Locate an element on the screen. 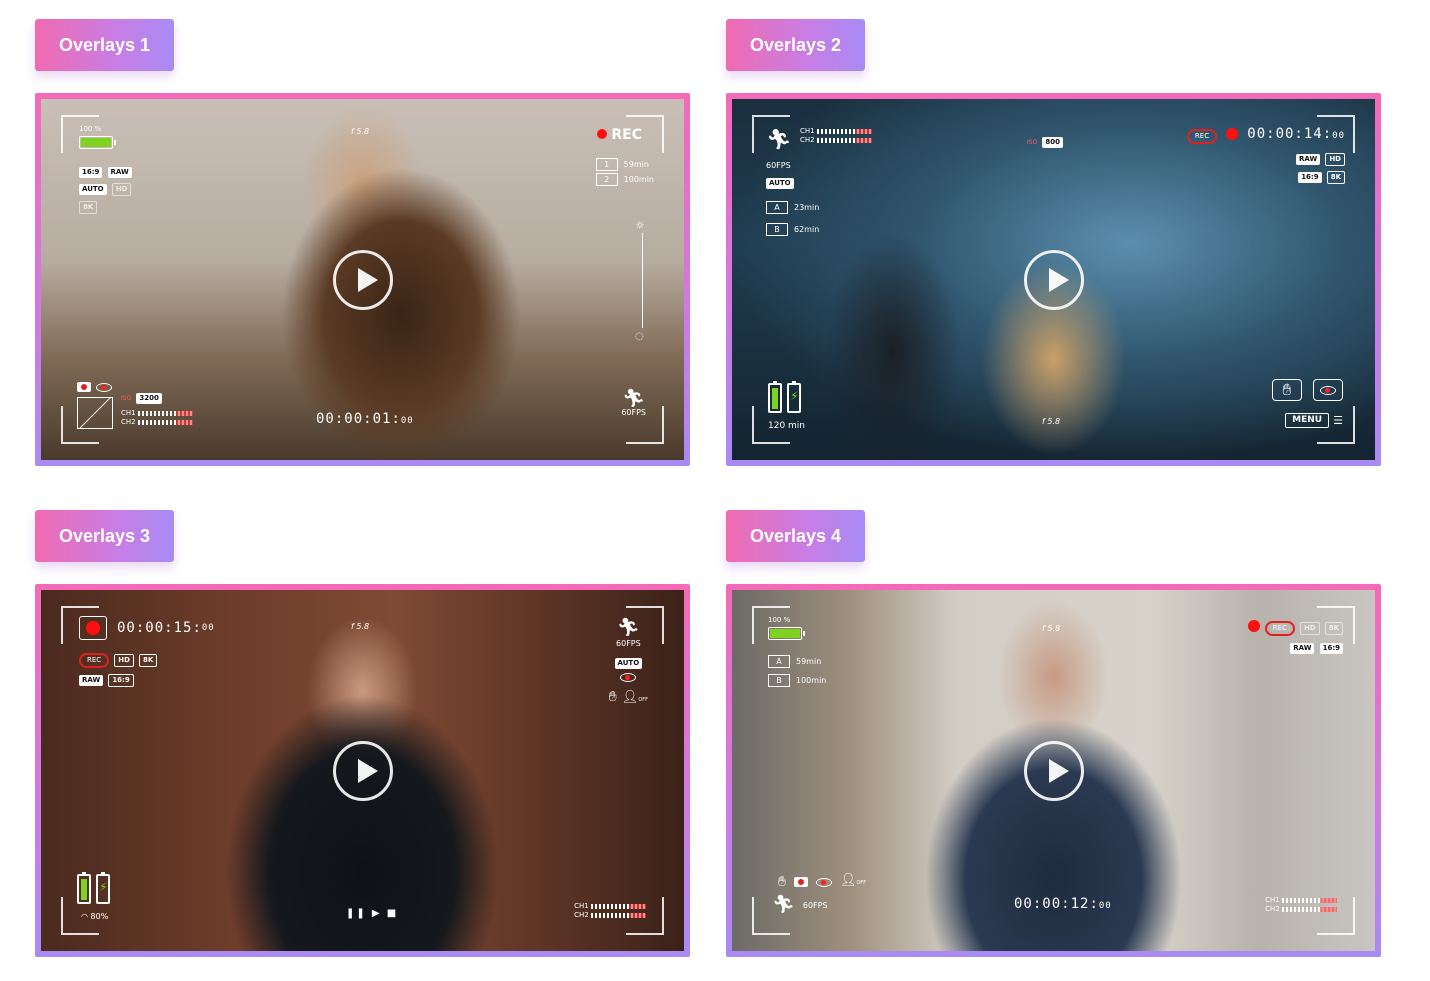  exposure-slider: ☼ ◌ is located at coordinates (641, 280).